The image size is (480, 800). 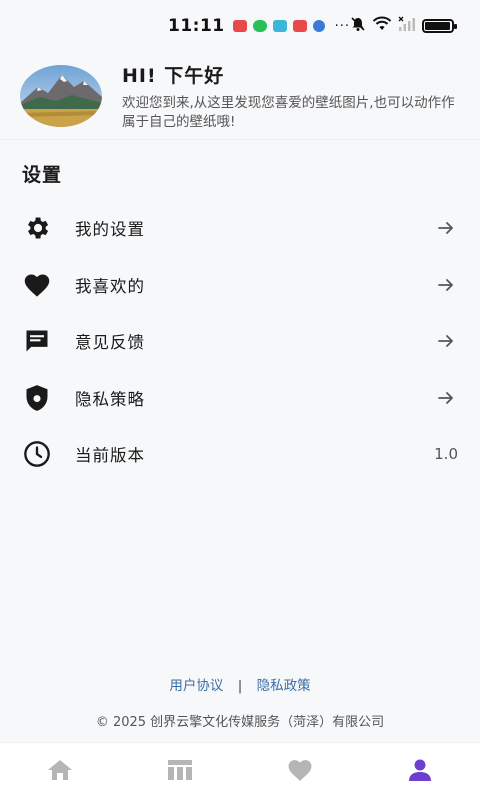 I want to click on nav-categories, so click(x=180, y=771).